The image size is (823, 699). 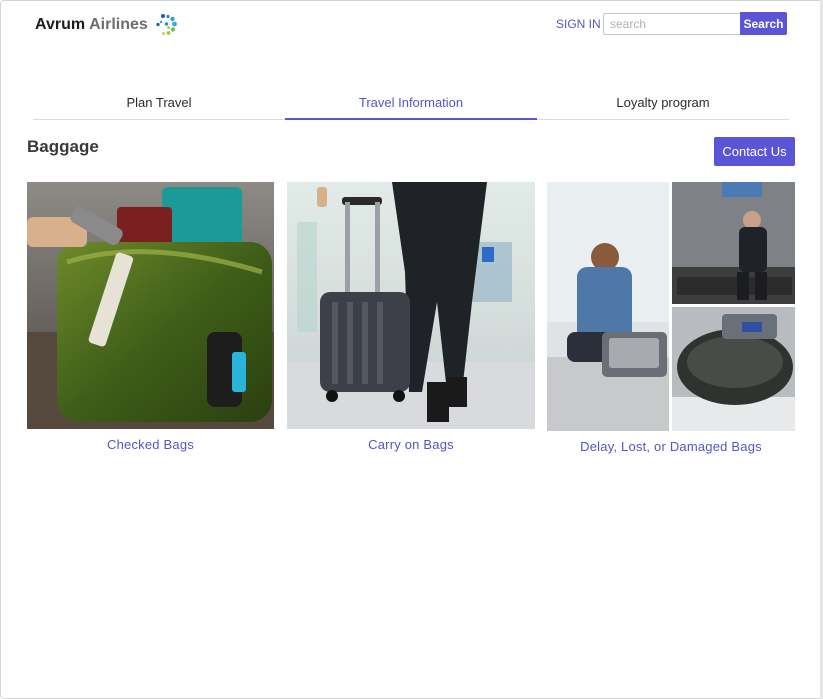 I want to click on sign-in-link: SIGN IN, so click(x=578, y=24).